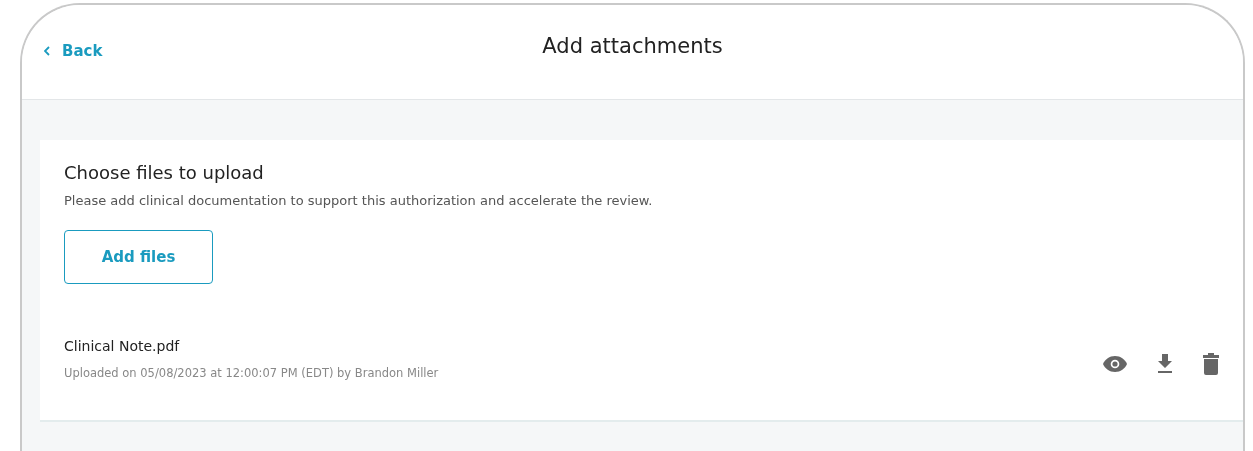 The height and width of the screenshot is (451, 1253). I want to click on chevron-left-icon, so click(47, 51).